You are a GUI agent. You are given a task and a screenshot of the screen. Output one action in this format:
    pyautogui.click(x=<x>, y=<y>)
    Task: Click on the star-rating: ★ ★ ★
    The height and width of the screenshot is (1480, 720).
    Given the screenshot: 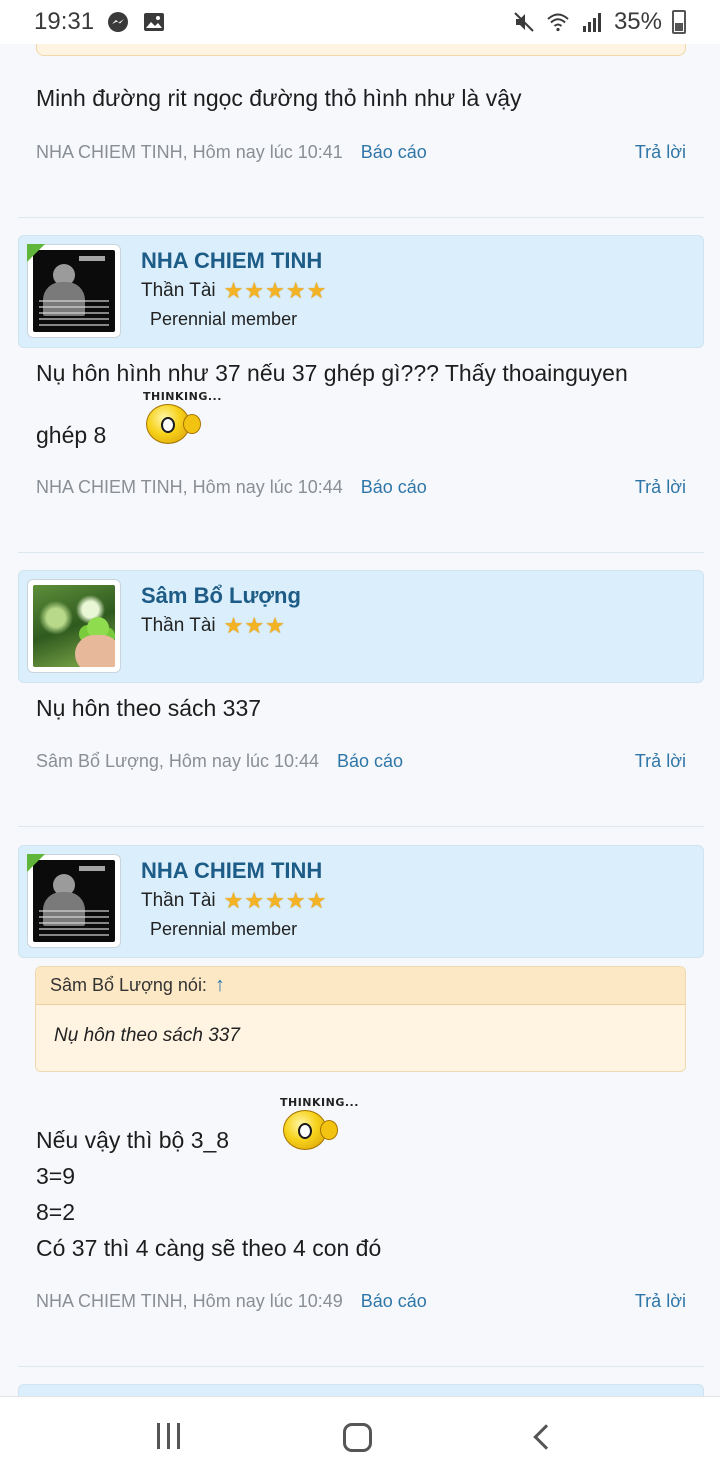 What is the action you would take?
    pyautogui.click(x=254, y=625)
    